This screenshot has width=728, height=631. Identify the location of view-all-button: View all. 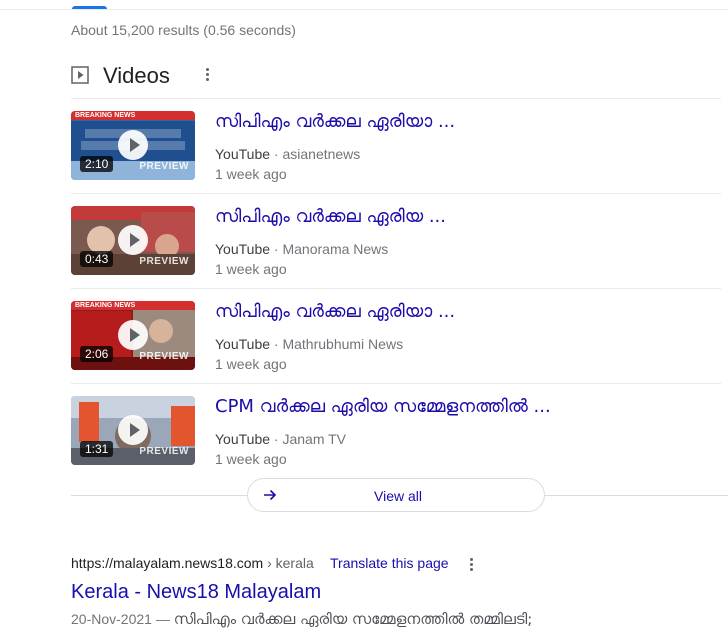
(396, 495).